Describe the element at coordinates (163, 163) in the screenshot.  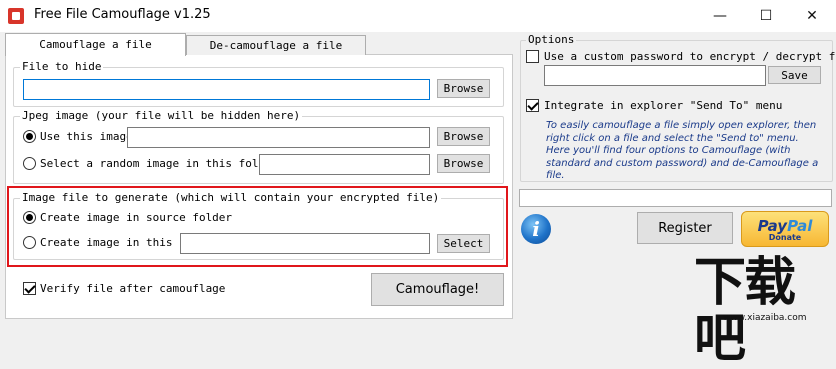
I see `random-image-label: Select a random image in this folder:` at that location.